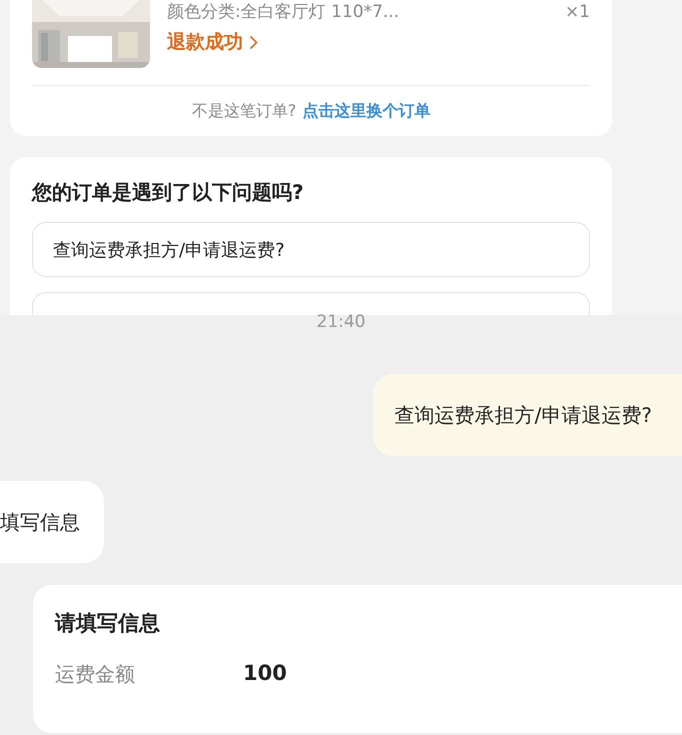 The width and height of the screenshot is (682, 735). Describe the element at coordinates (341, 324) in the screenshot. I see `timestamp: 21:40` at that location.